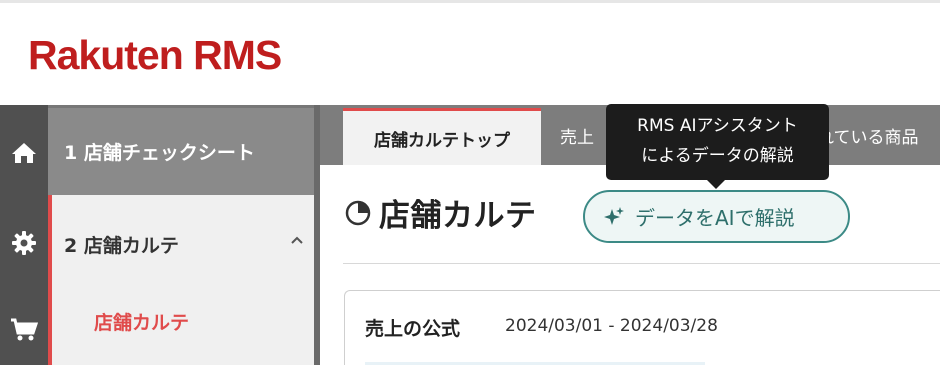  Describe the element at coordinates (141, 321) in the screenshot. I see `sidebar-subitem-karte: 店舗カルテ` at that location.